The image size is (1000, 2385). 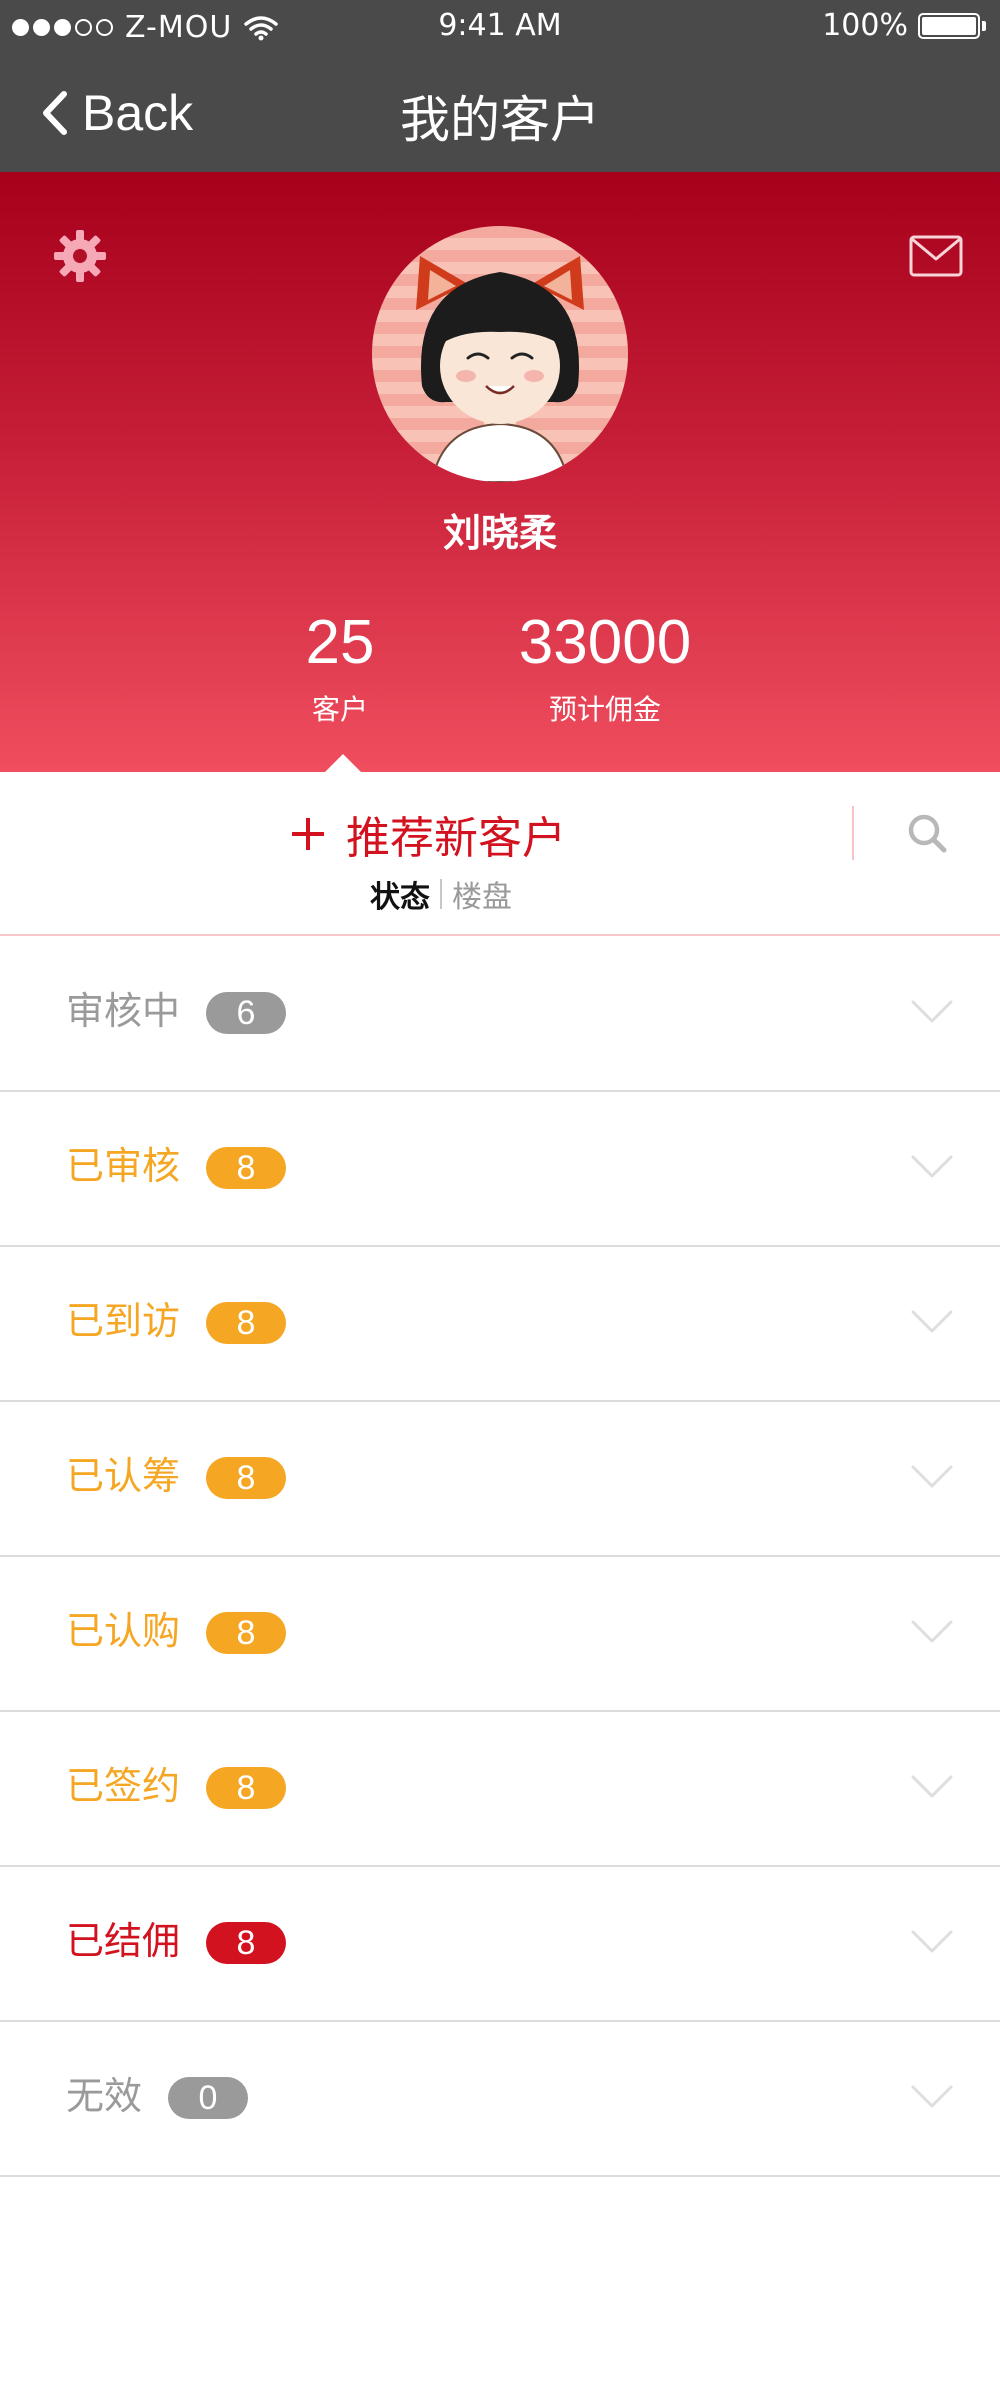 What do you see at coordinates (605, 642) in the screenshot?
I see `commission-amount: 33000` at bounding box center [605, 642].